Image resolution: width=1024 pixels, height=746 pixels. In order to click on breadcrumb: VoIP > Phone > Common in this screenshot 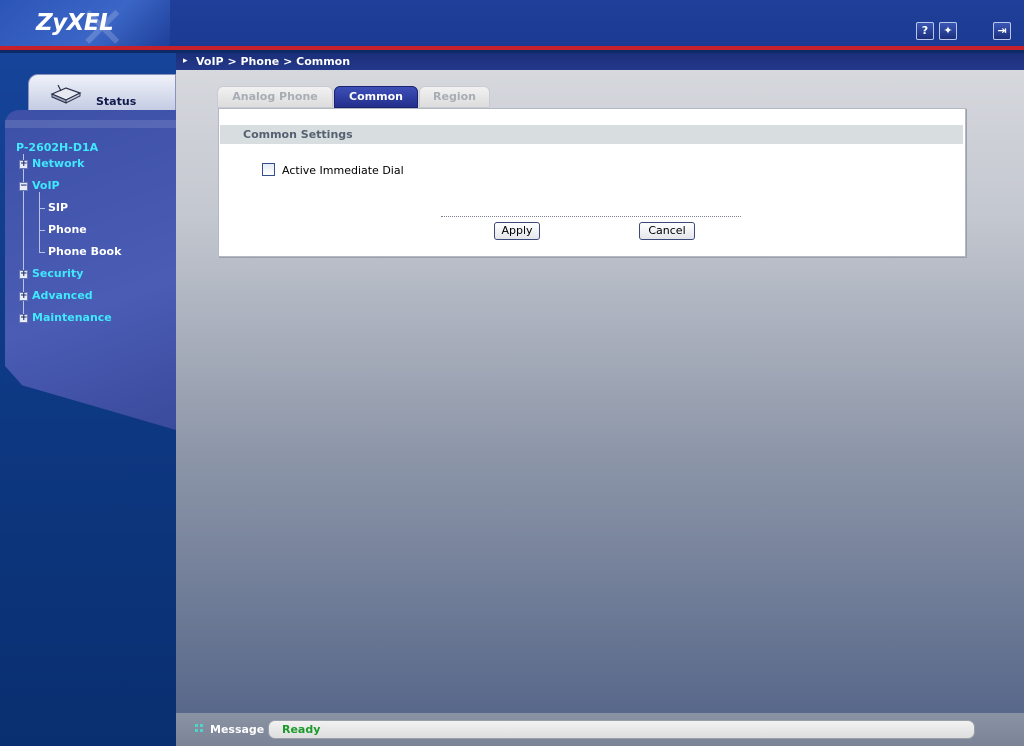, I will do `click(273, 61)`.